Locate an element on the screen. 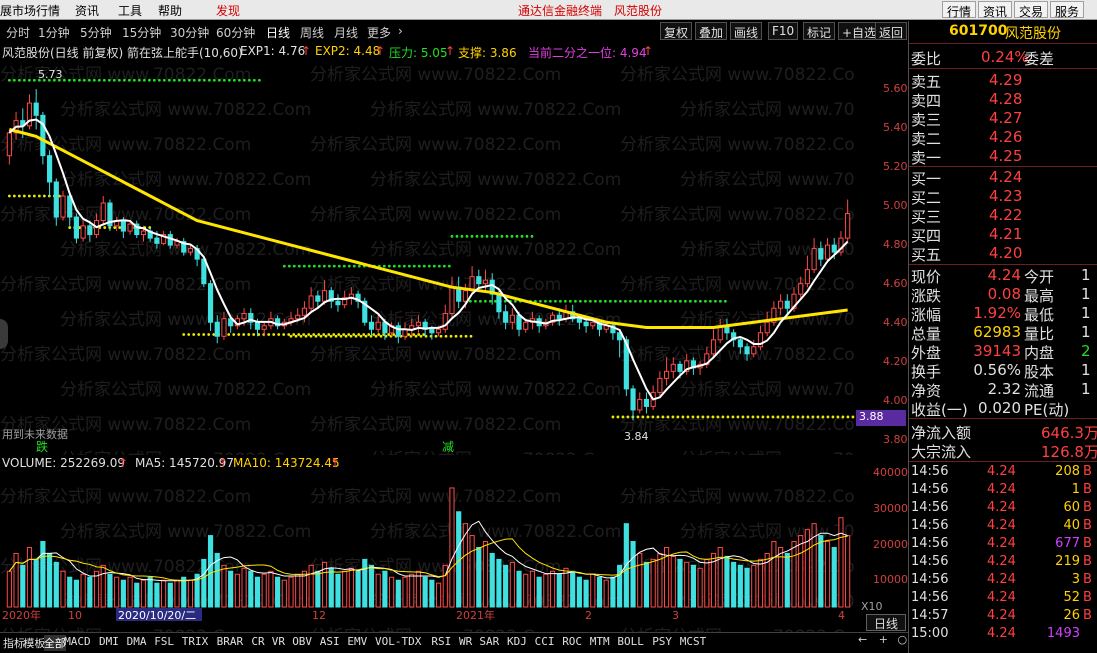  add-favorite-button: +自选 is located at coordinates (859, 31).